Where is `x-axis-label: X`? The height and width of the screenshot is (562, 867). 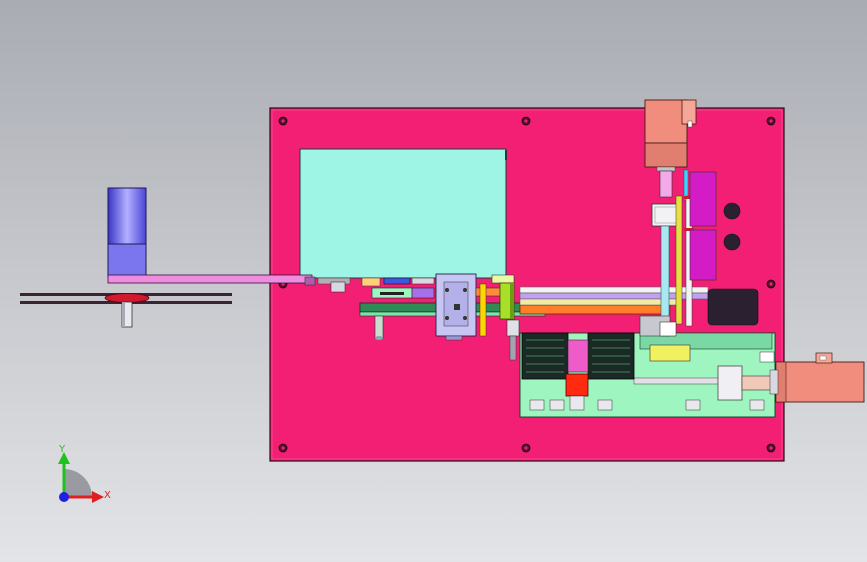 x-axis-label: X is located at coordinates (107, 495).